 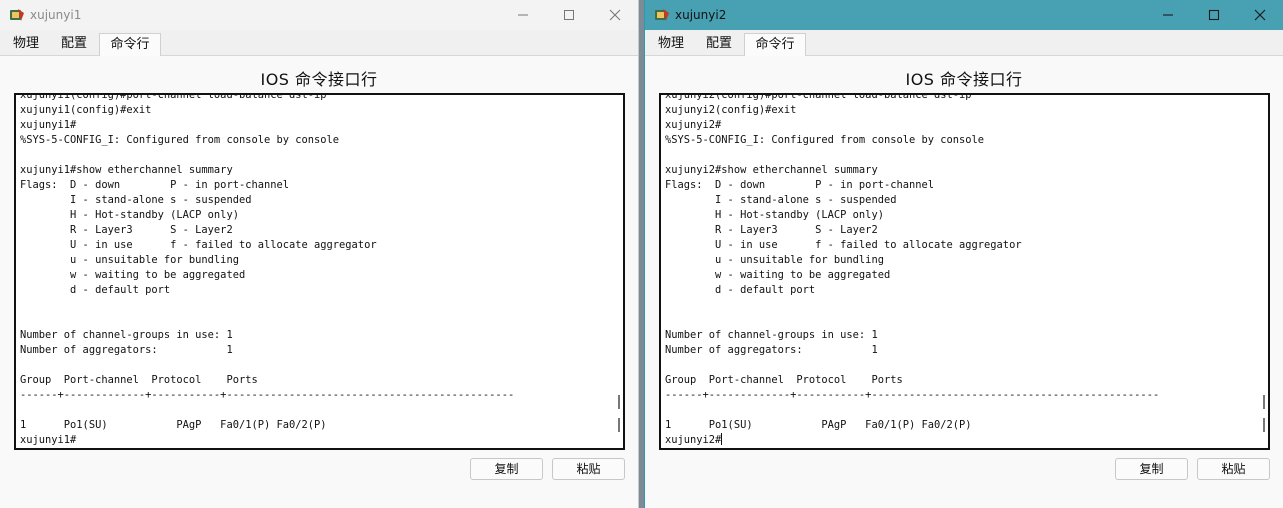 I want to click on text-cursor, so click(x=722, y=439).